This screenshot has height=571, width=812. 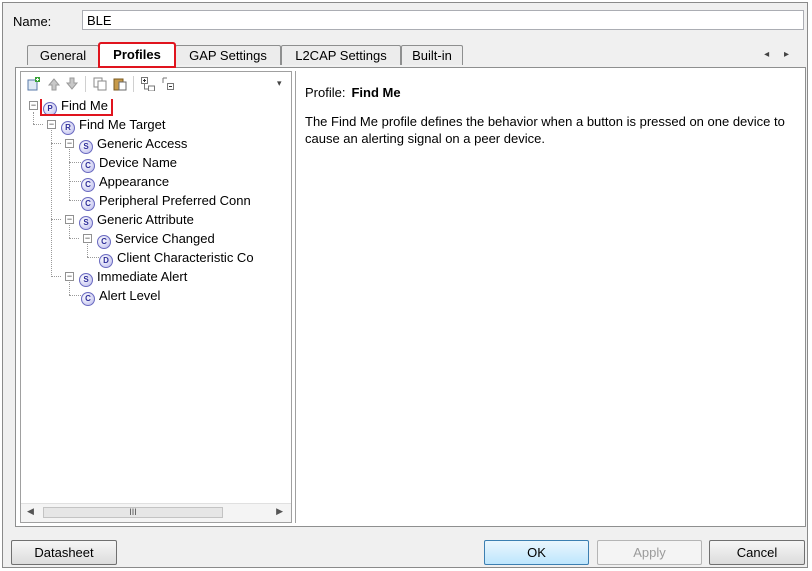 What do you see at coordinates (137, 55) in the screenshot?
I see `tab-profiles: Profiles` at bounding box center [137, 55].